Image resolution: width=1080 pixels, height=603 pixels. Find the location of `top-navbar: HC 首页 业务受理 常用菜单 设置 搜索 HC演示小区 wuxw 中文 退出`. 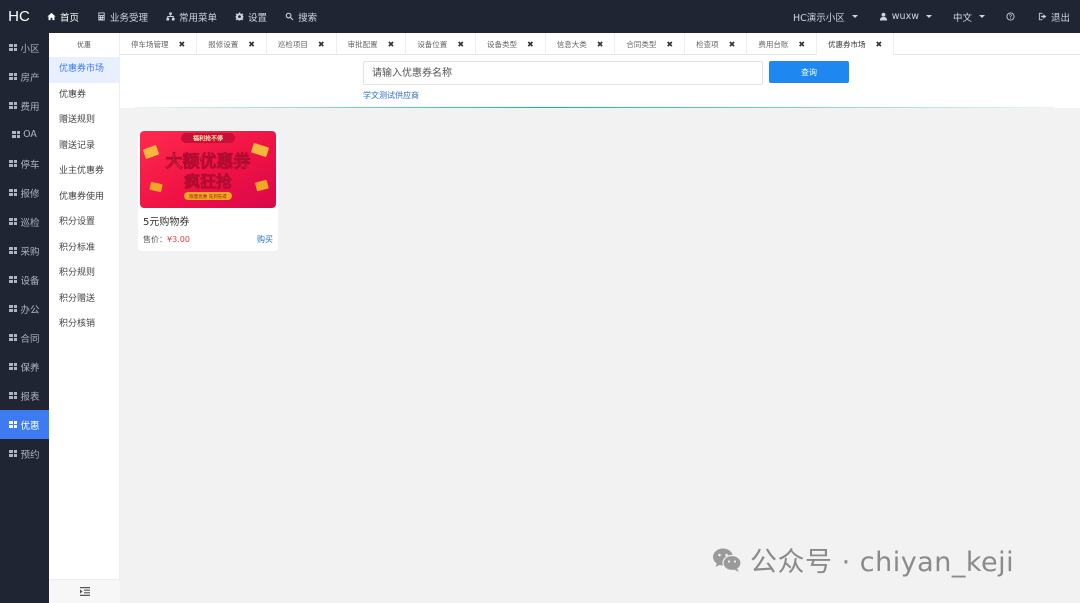

top-navbar: HC 首页 业务受理 常用菜单 设置 搜索 HC演示小区 wuxw 中文 退出 is located at coordinates (540, 16).